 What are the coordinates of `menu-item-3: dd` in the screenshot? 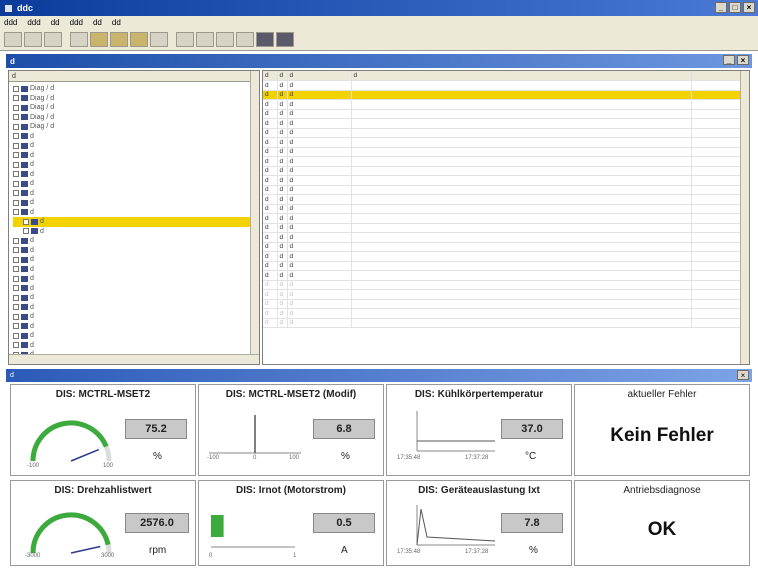 It's located at (55, 22).